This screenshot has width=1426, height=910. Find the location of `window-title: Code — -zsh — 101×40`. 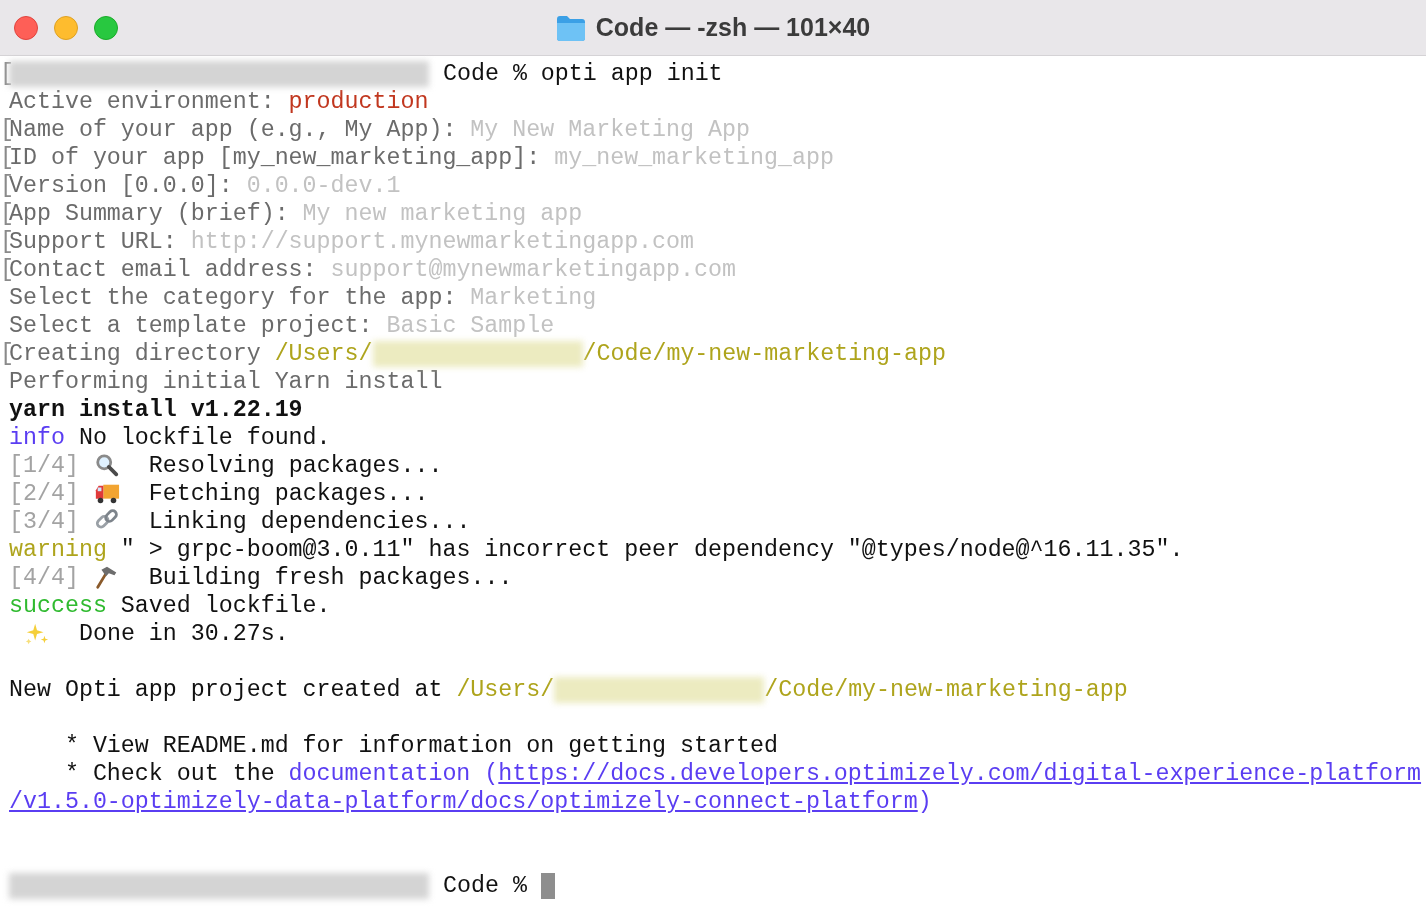

window-title: Code — -zsh — 101×40 is located at coordinates (733, 27).